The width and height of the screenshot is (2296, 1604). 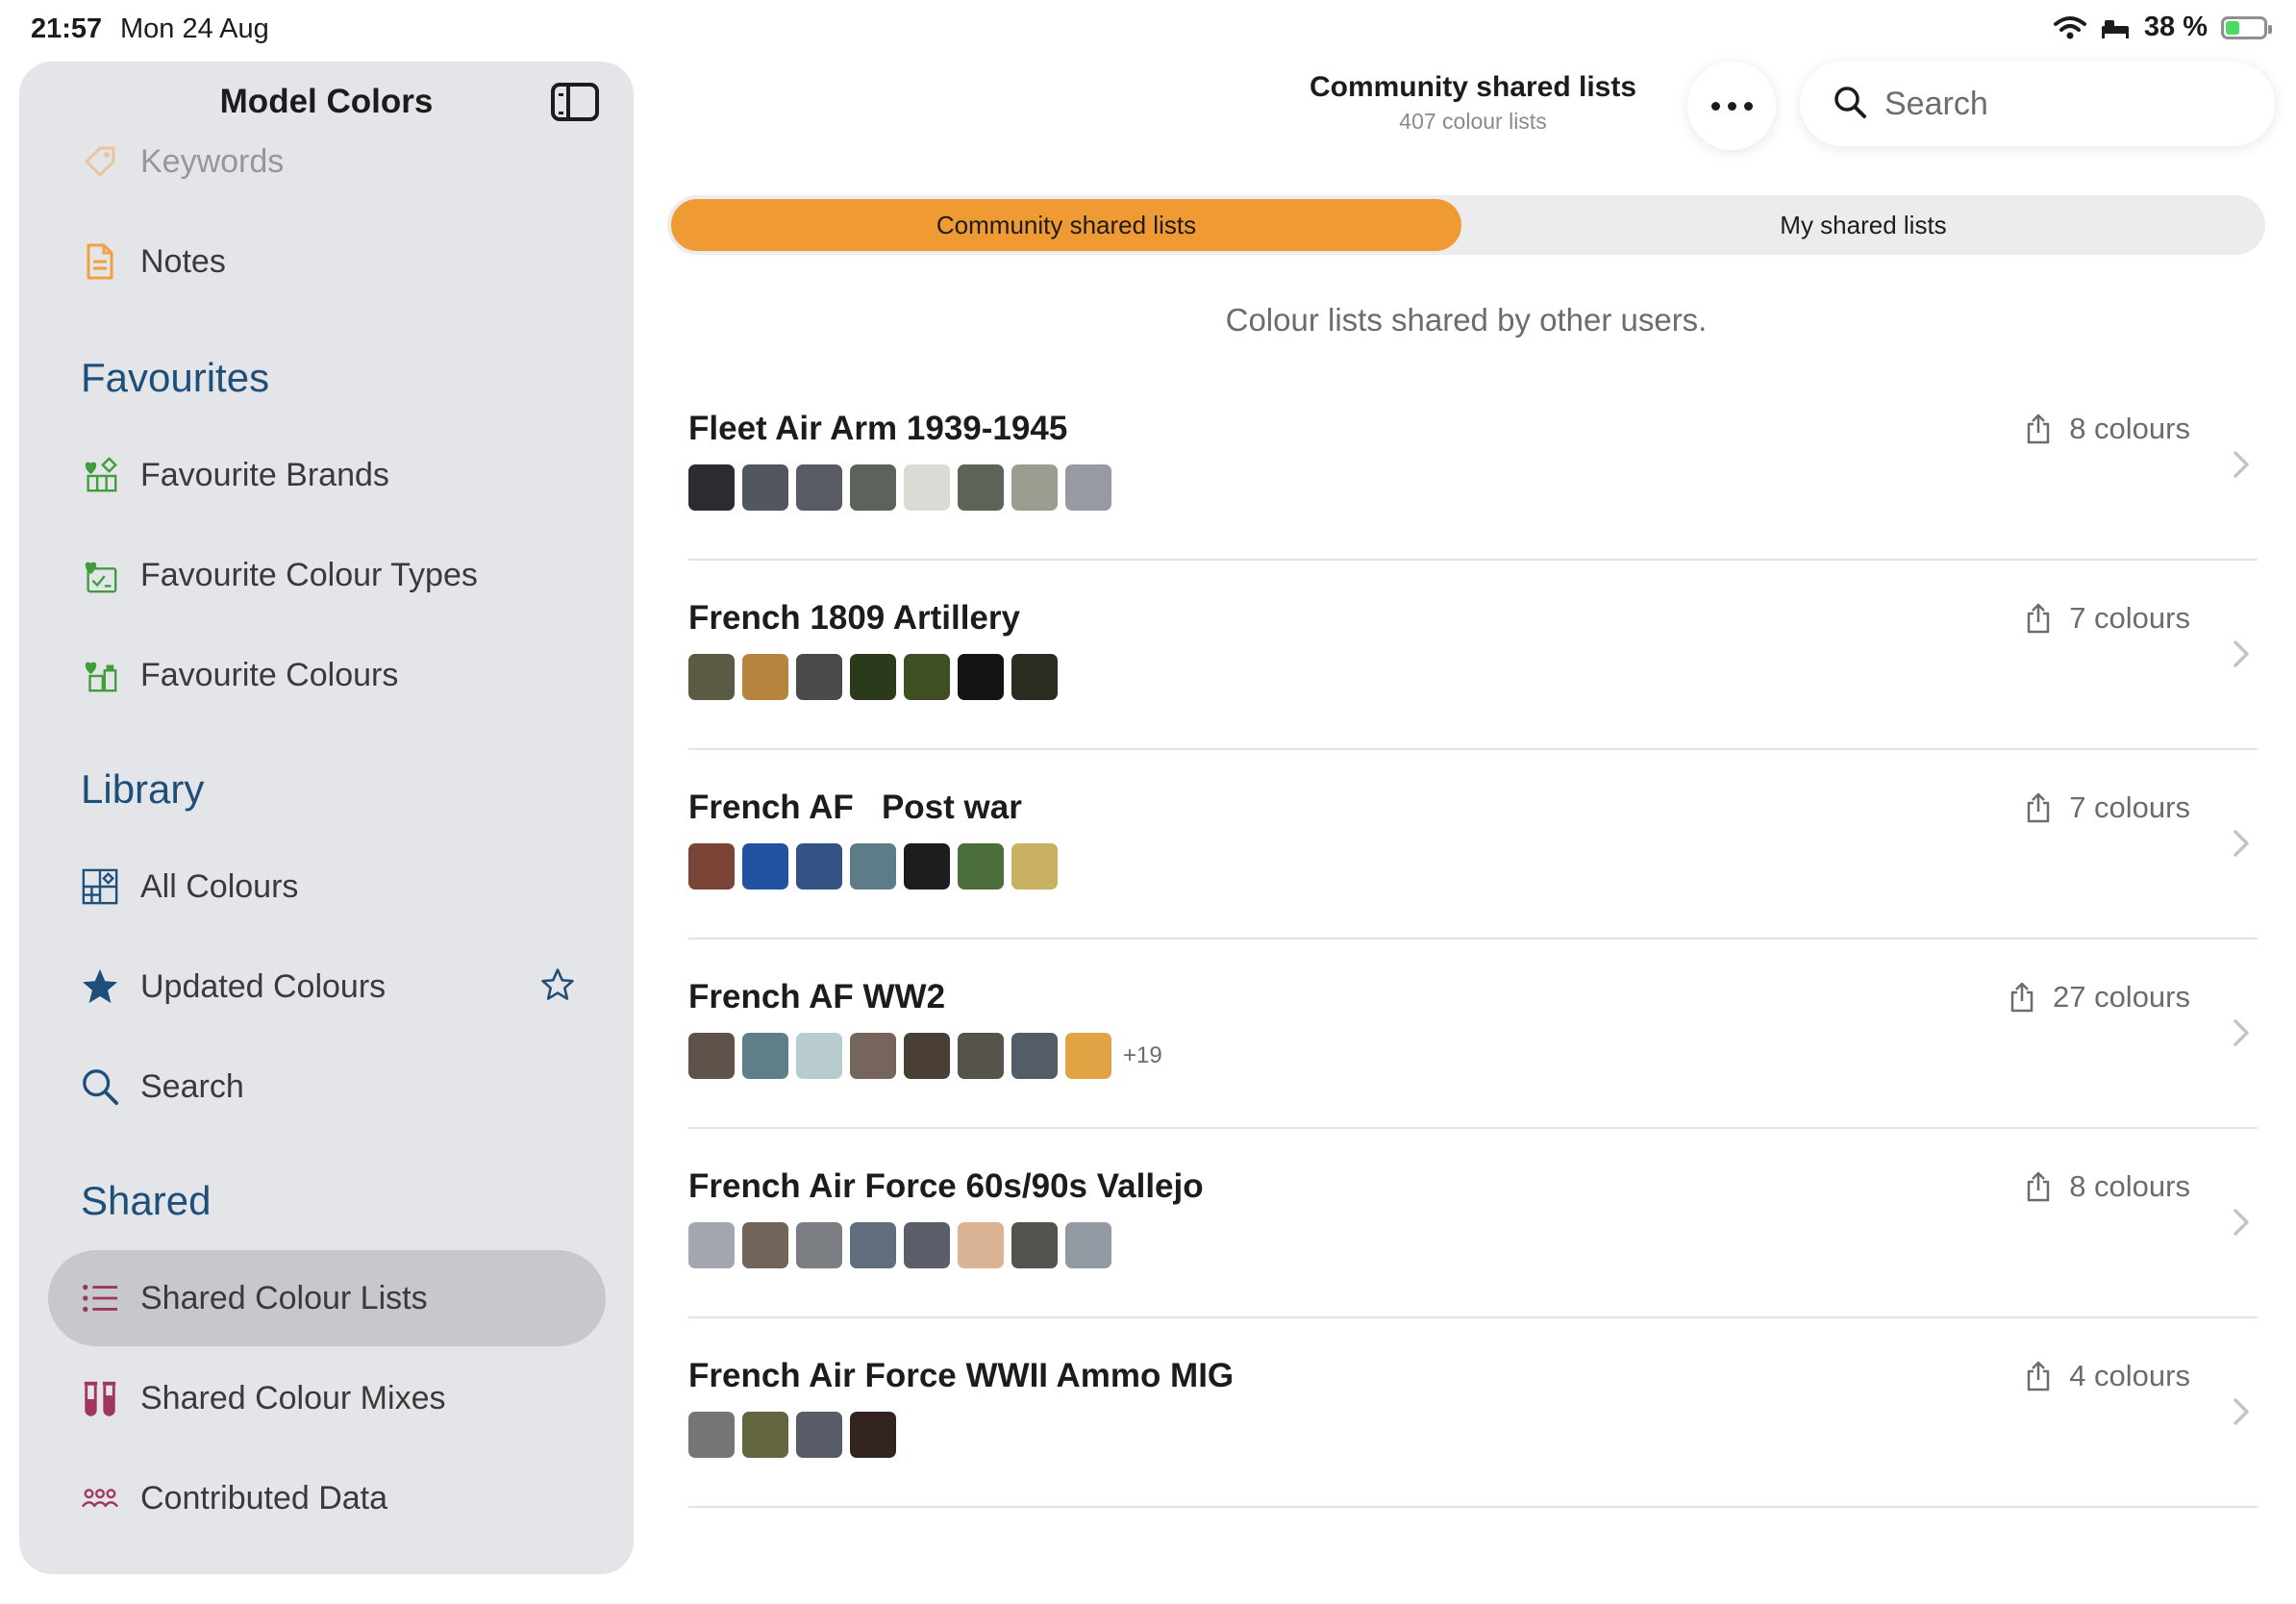 What do you see at coordinates (2099, 997) in the screenshot?
I see `colour-count: 27 colours` at bounding box center [2099, 997].